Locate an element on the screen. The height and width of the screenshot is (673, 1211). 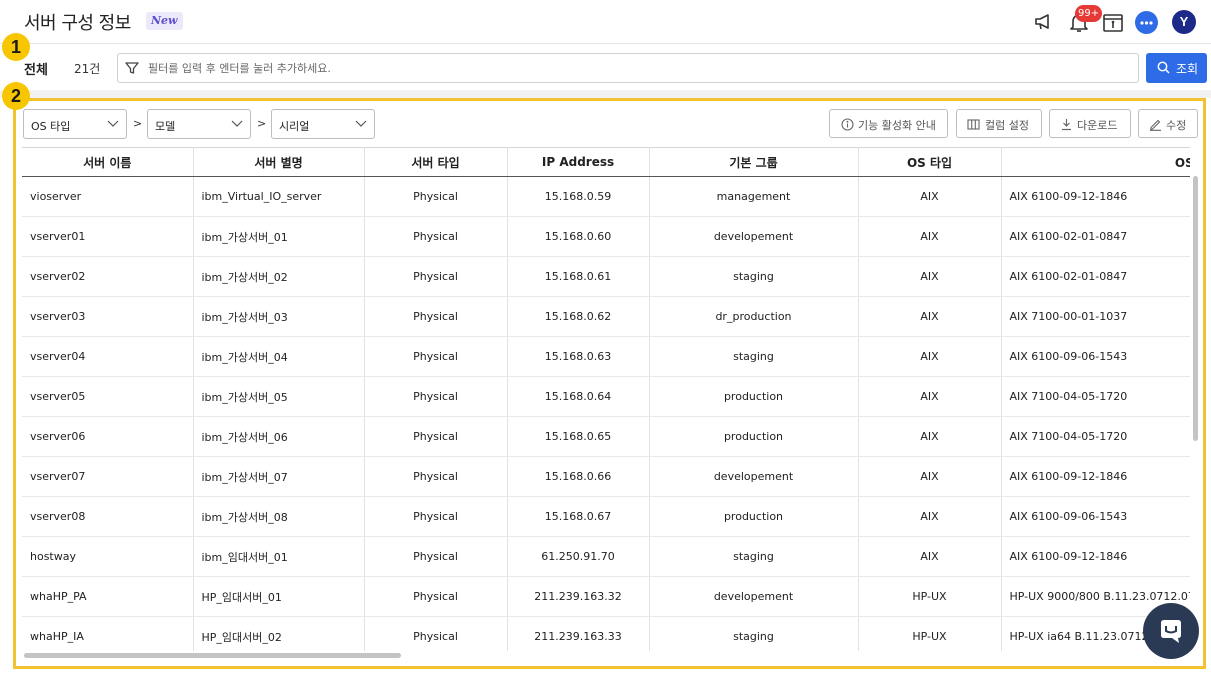
serial-dropdown: 시리얼 is located at coordinates (323, 124).